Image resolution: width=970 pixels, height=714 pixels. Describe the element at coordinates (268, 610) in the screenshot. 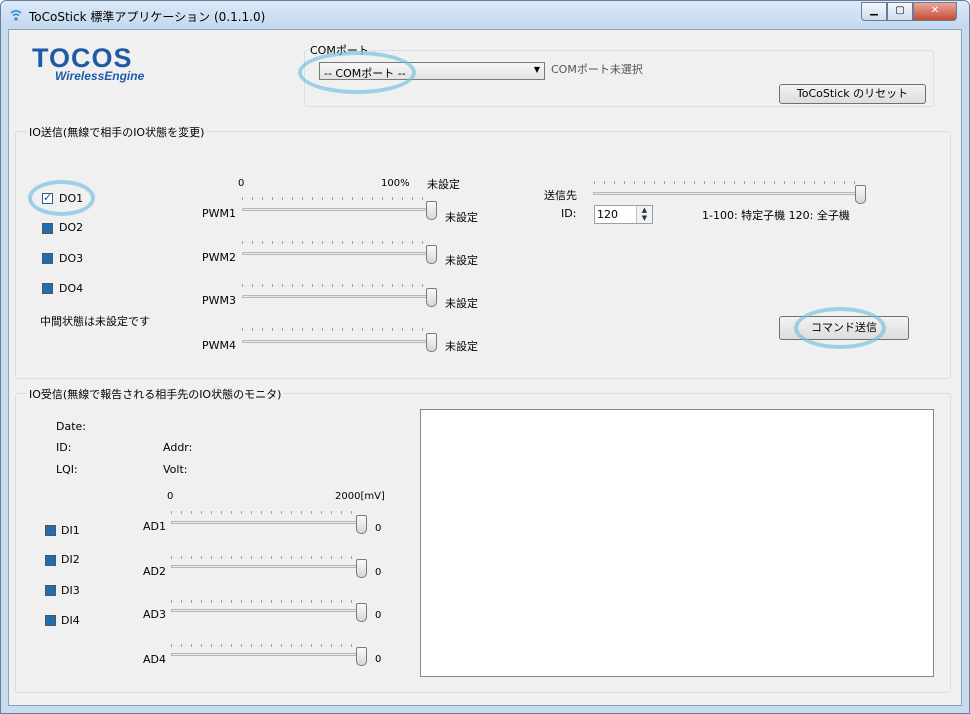

I see `ad3-slider-track` at that location.